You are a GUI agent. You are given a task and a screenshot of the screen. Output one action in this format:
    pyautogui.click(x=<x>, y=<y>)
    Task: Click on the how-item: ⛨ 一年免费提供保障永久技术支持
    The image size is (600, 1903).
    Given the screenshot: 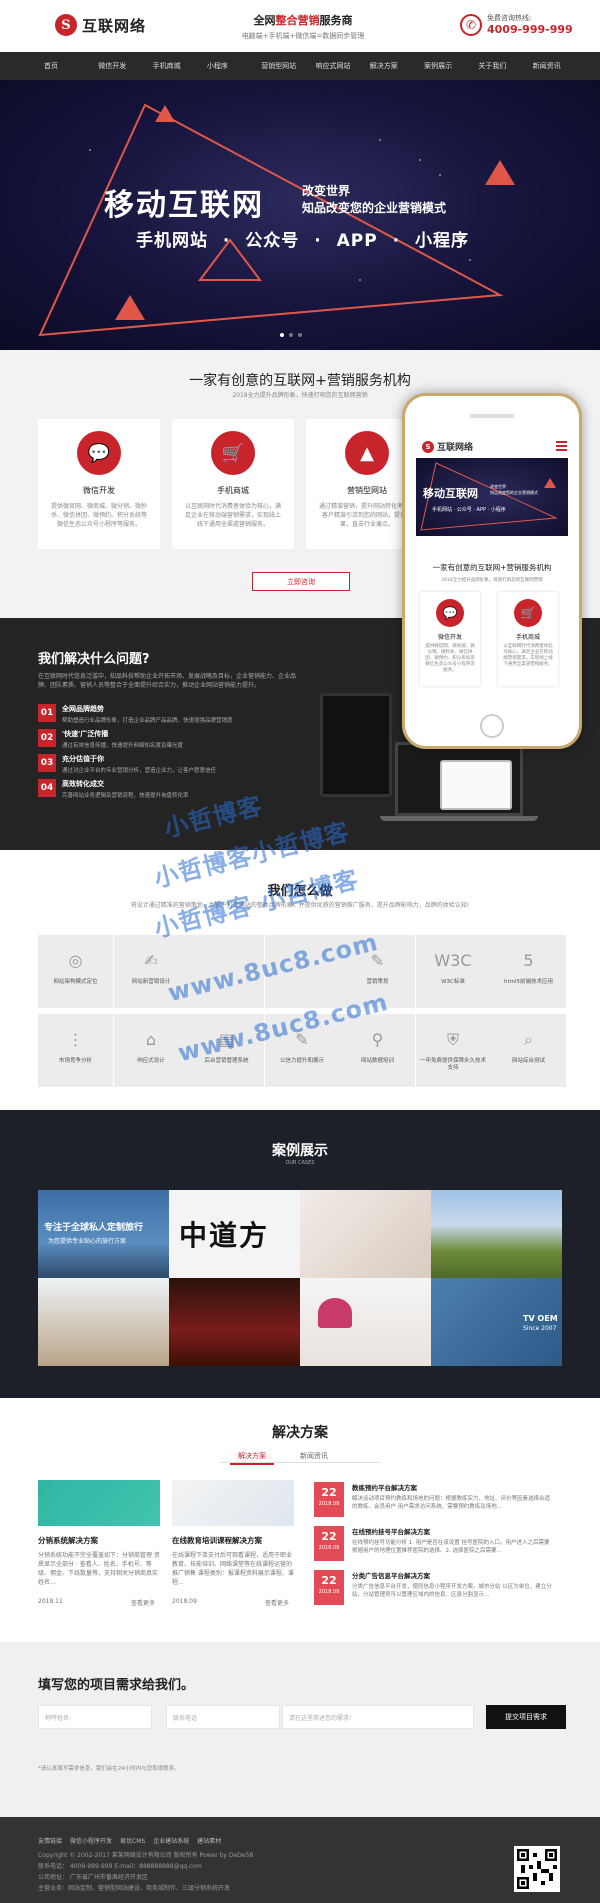 What is the action you would take?
    pyautogui.click(x=453, y=1050)
    